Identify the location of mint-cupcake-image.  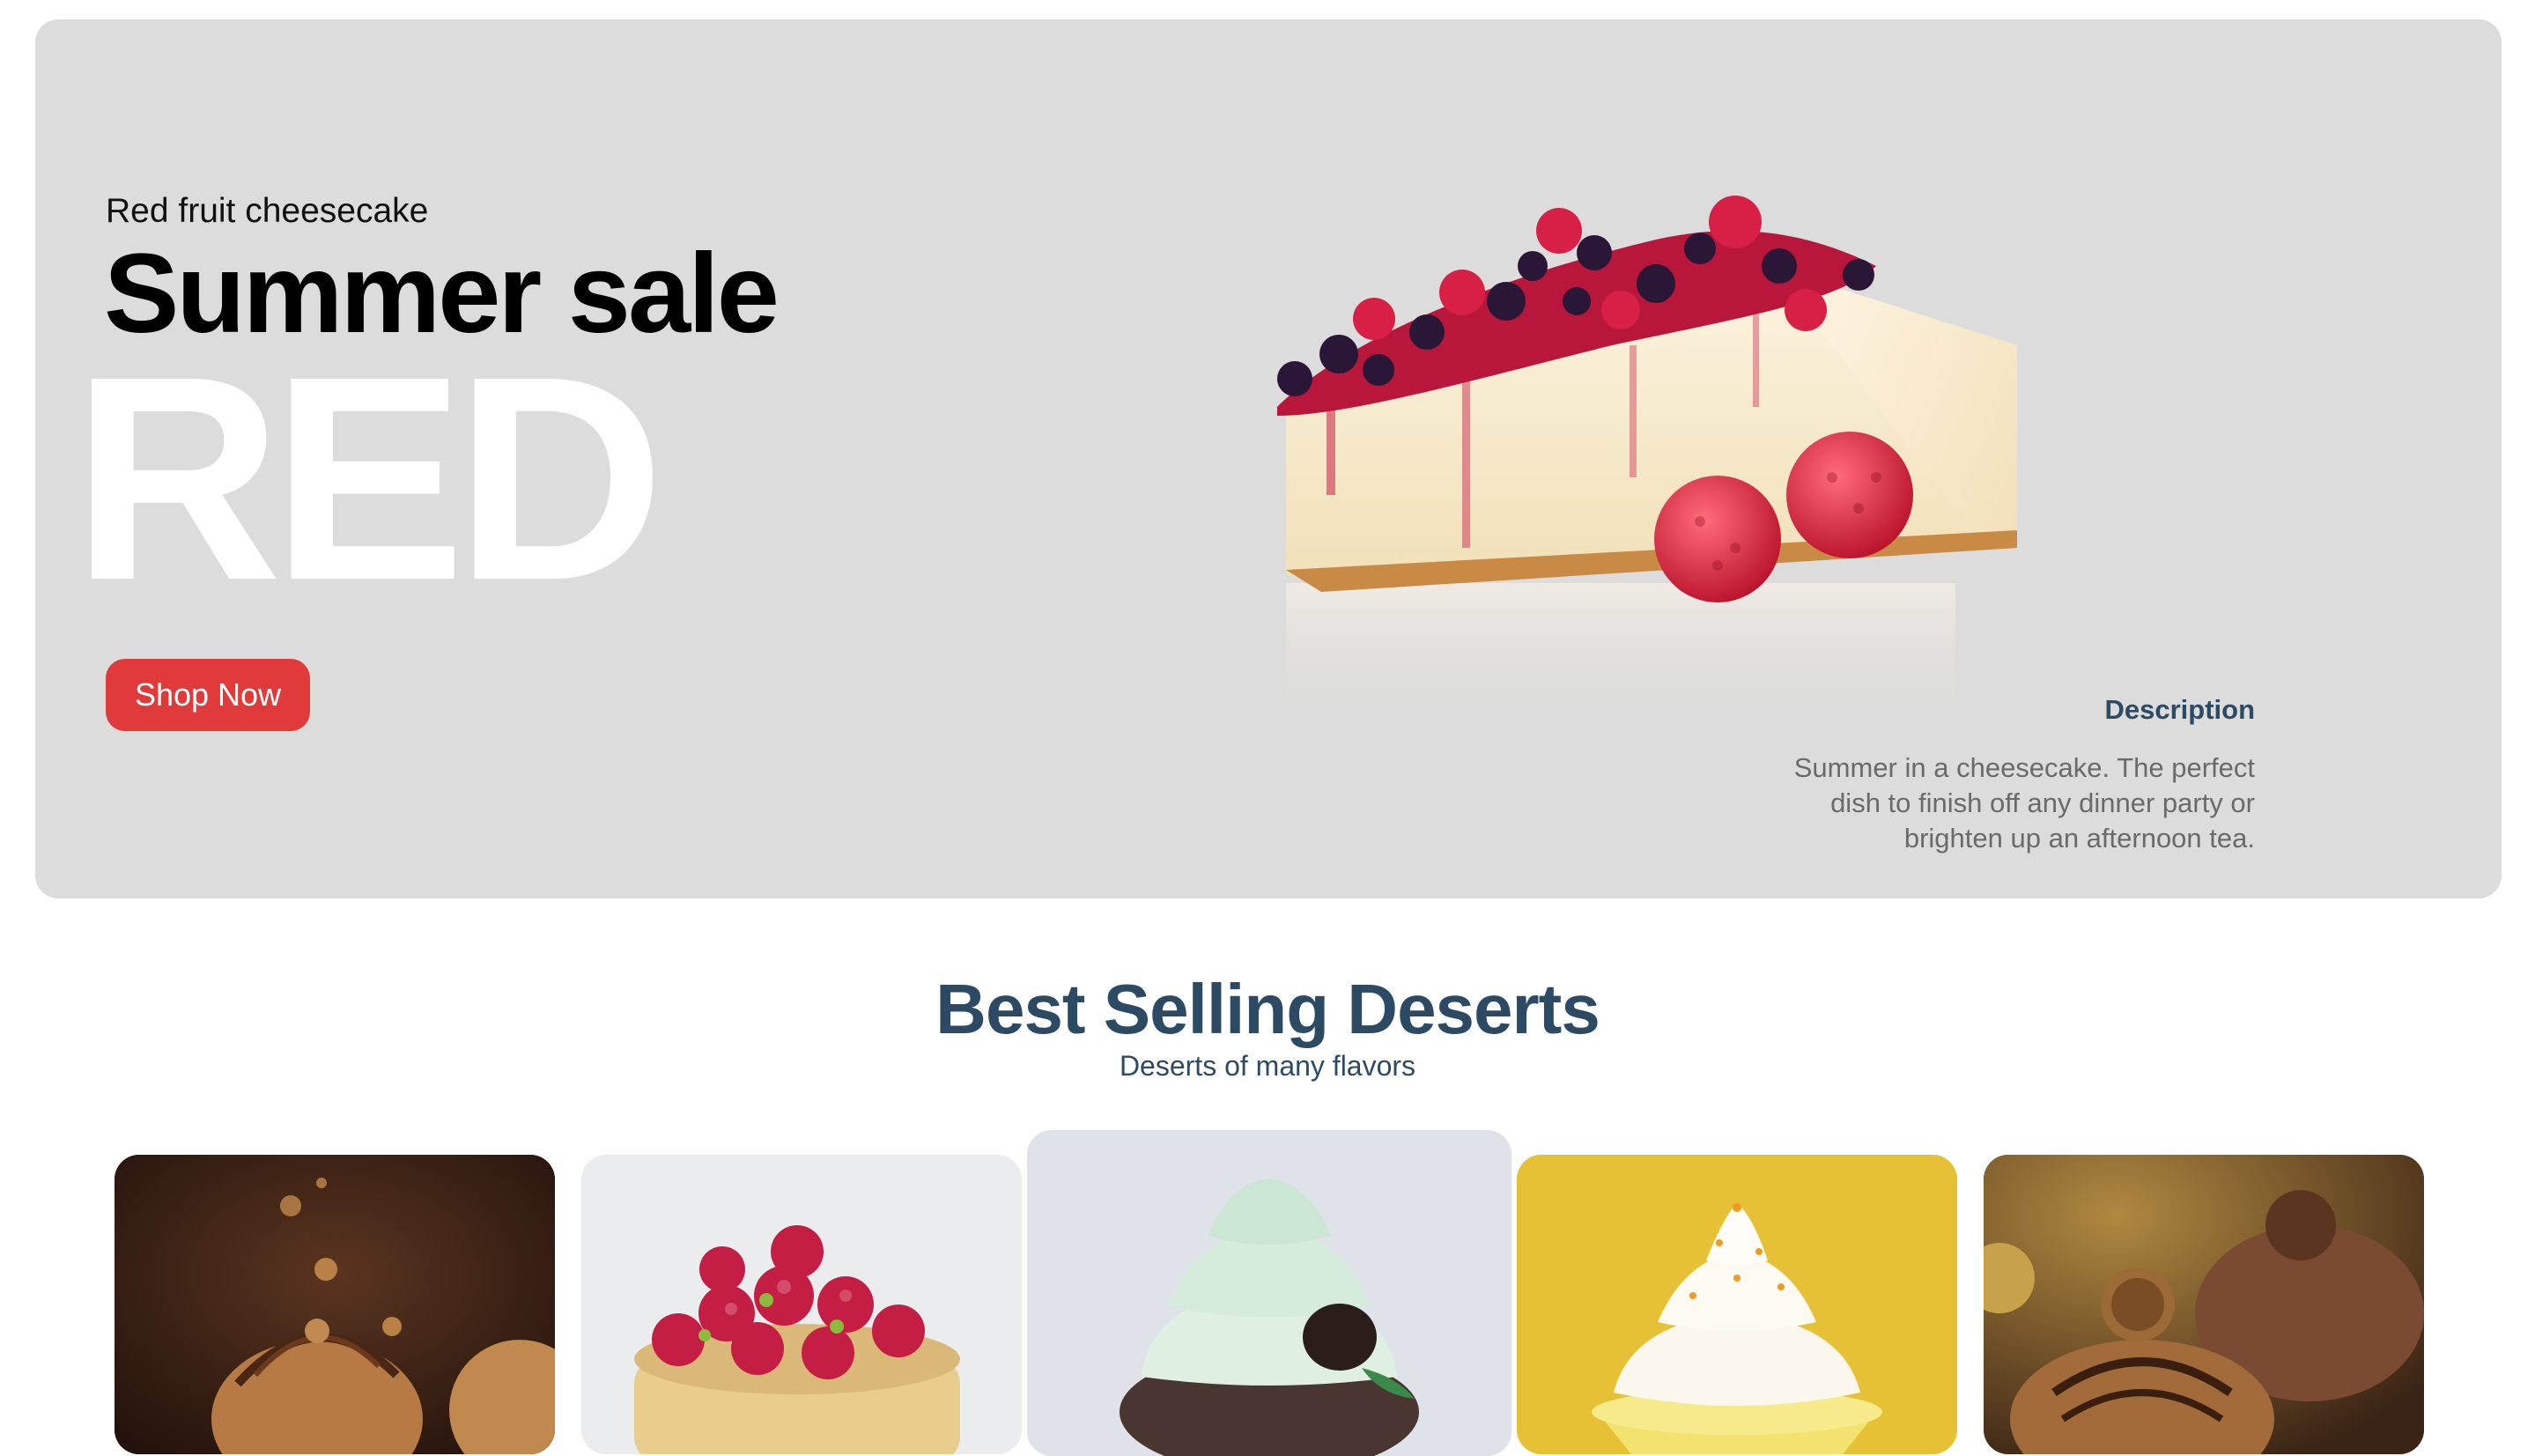
(1269, 1293).